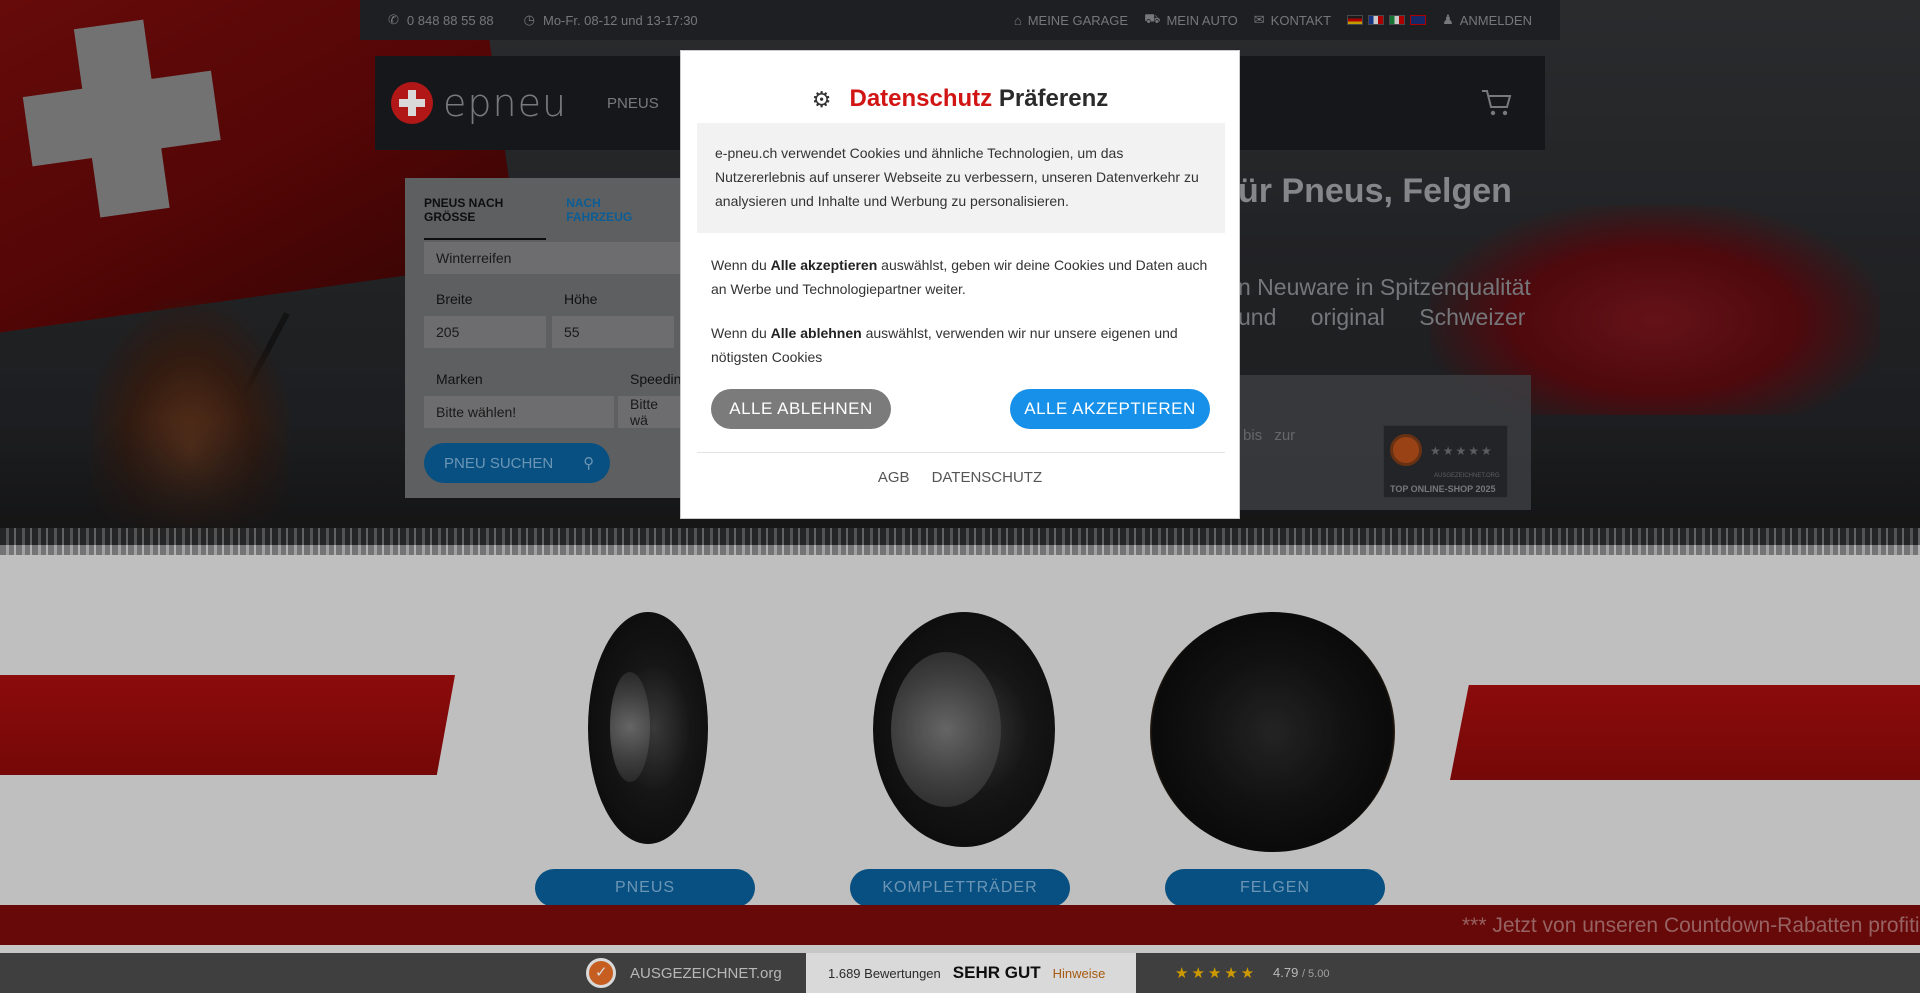  I want to click on agb-link: AGB, so click(894, 477).